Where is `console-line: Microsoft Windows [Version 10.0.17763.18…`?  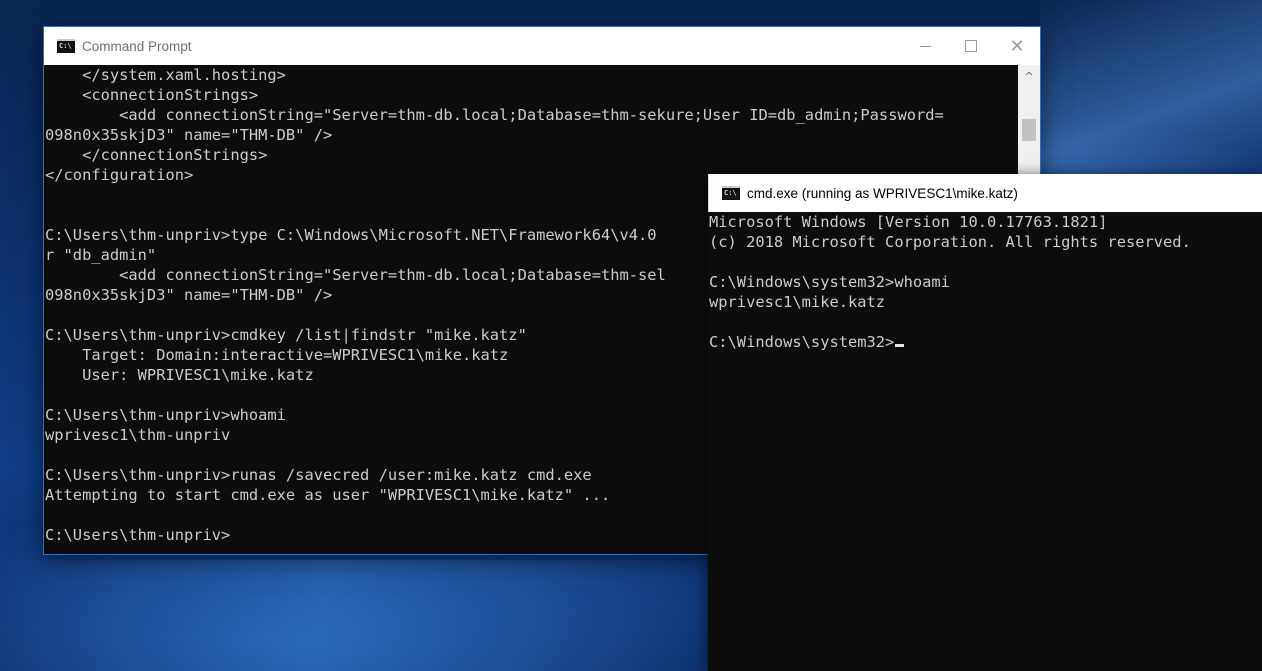 console-line: Microsoft Windows [Version 10.0.17763.18… is located at coordinates (985, 222).